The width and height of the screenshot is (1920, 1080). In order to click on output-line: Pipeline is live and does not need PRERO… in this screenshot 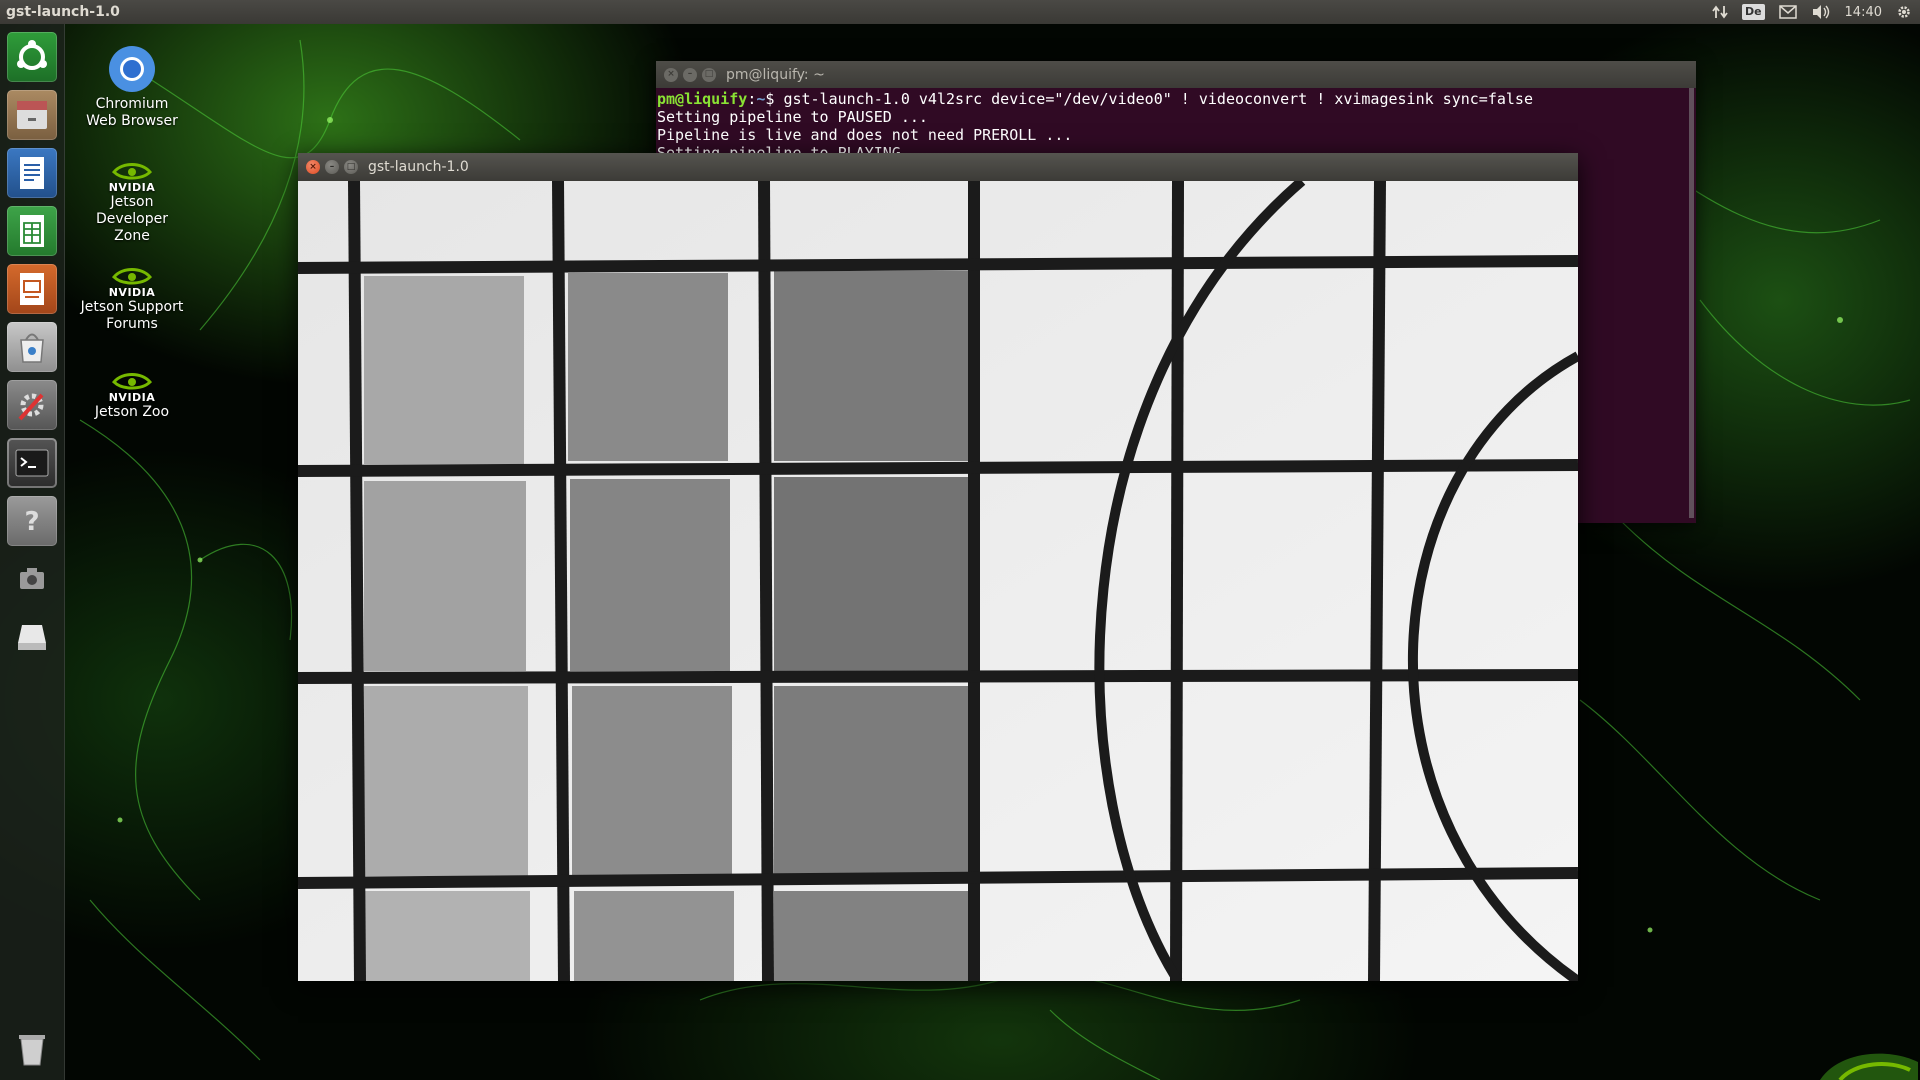, I will do `click(865, 135)`.